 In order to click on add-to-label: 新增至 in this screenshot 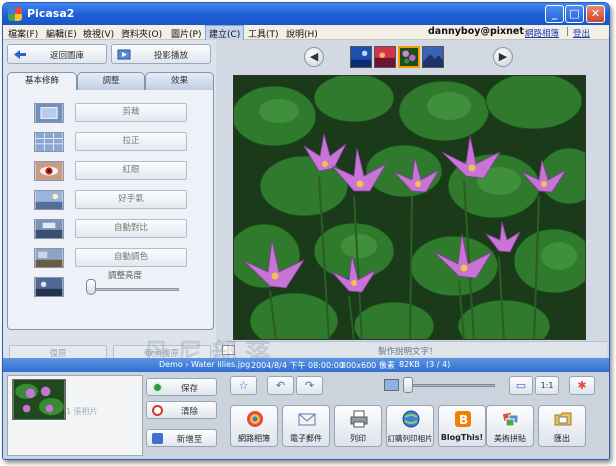, I will do `click(189, 440)`.